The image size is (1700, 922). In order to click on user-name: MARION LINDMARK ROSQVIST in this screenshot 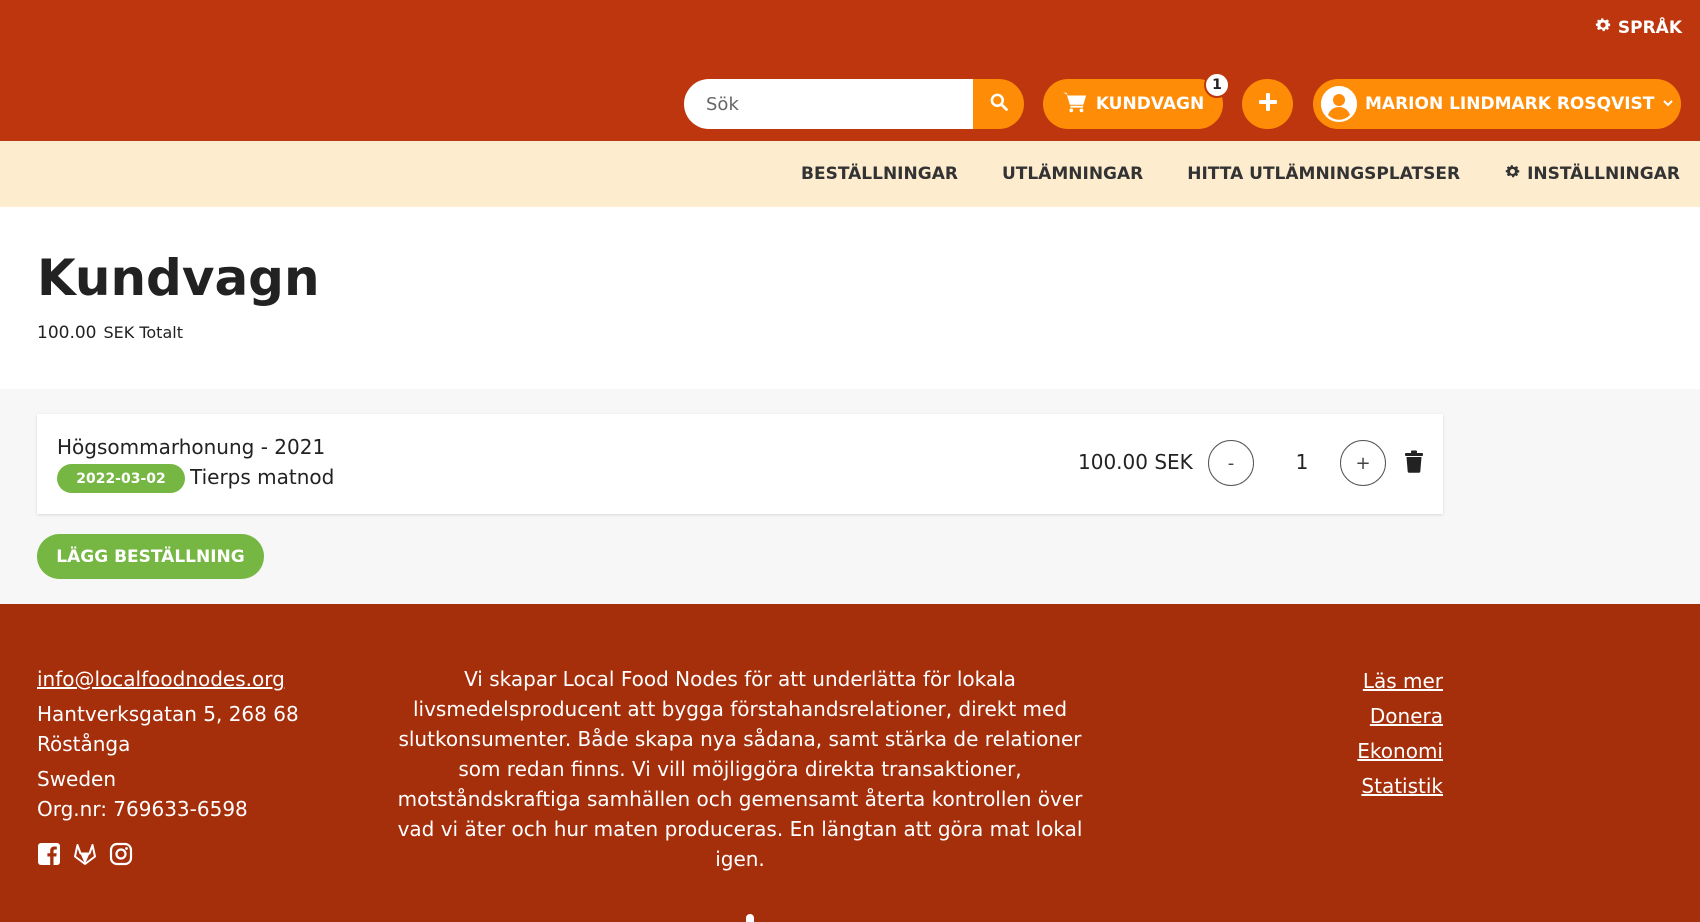, I will do `click(1510, 104)`.